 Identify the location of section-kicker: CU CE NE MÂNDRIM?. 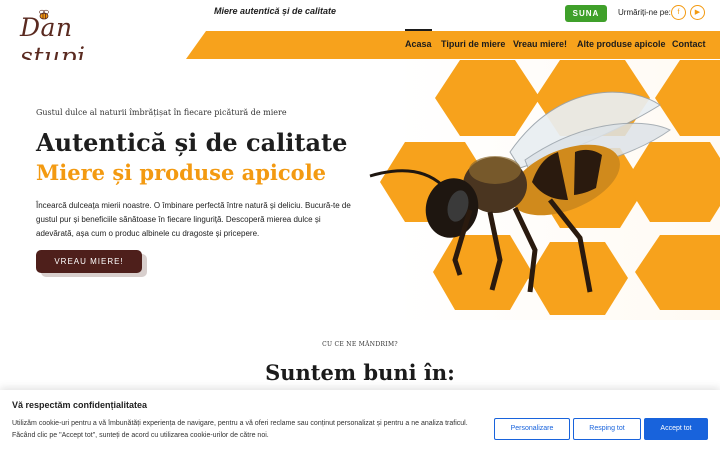
(360, 344).